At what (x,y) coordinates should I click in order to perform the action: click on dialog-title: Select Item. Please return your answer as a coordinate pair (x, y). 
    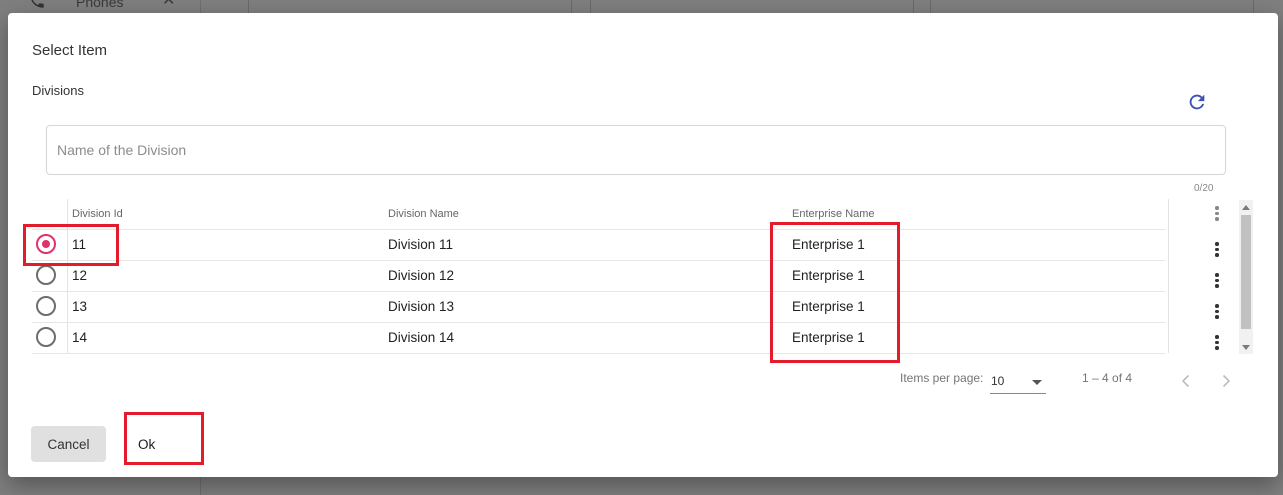
    Looking at the image, I should click on (70, 50).